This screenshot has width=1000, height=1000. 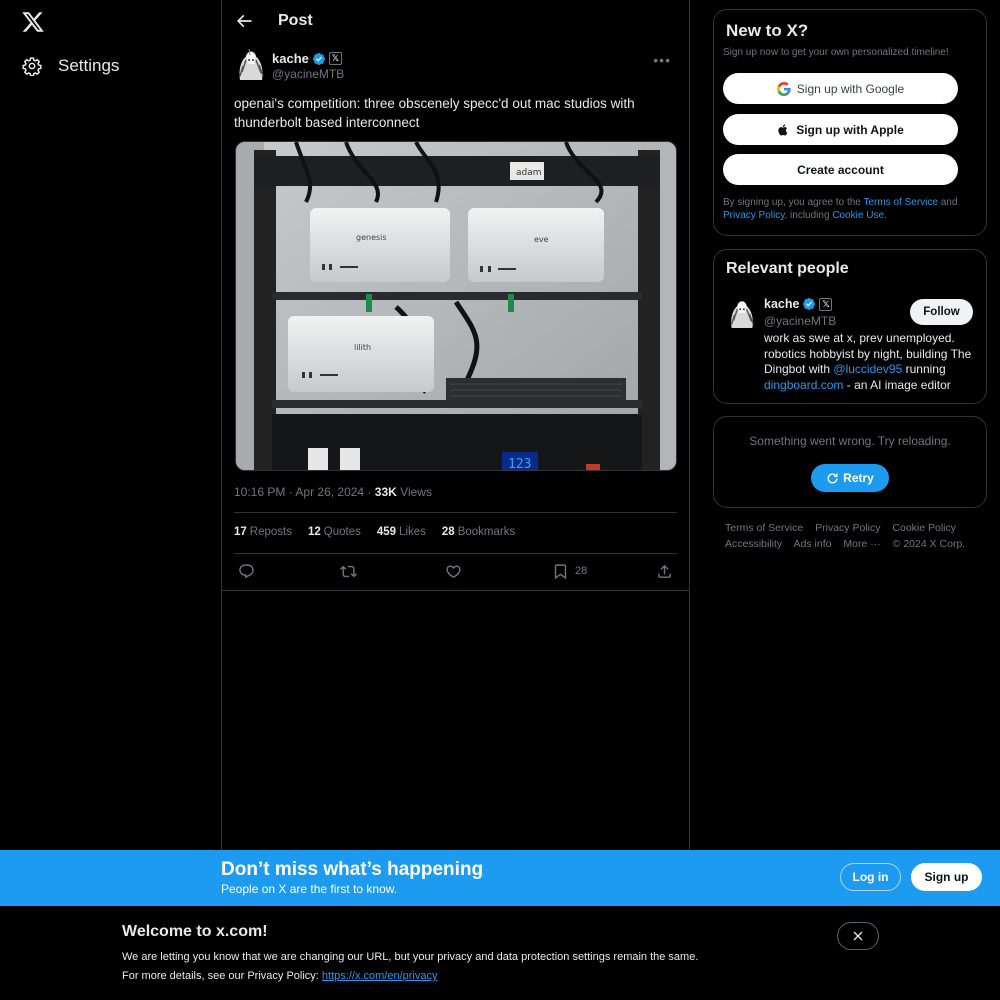 I want to click on footer-terms-link: Terms of Service, so click(x=764, y=528).